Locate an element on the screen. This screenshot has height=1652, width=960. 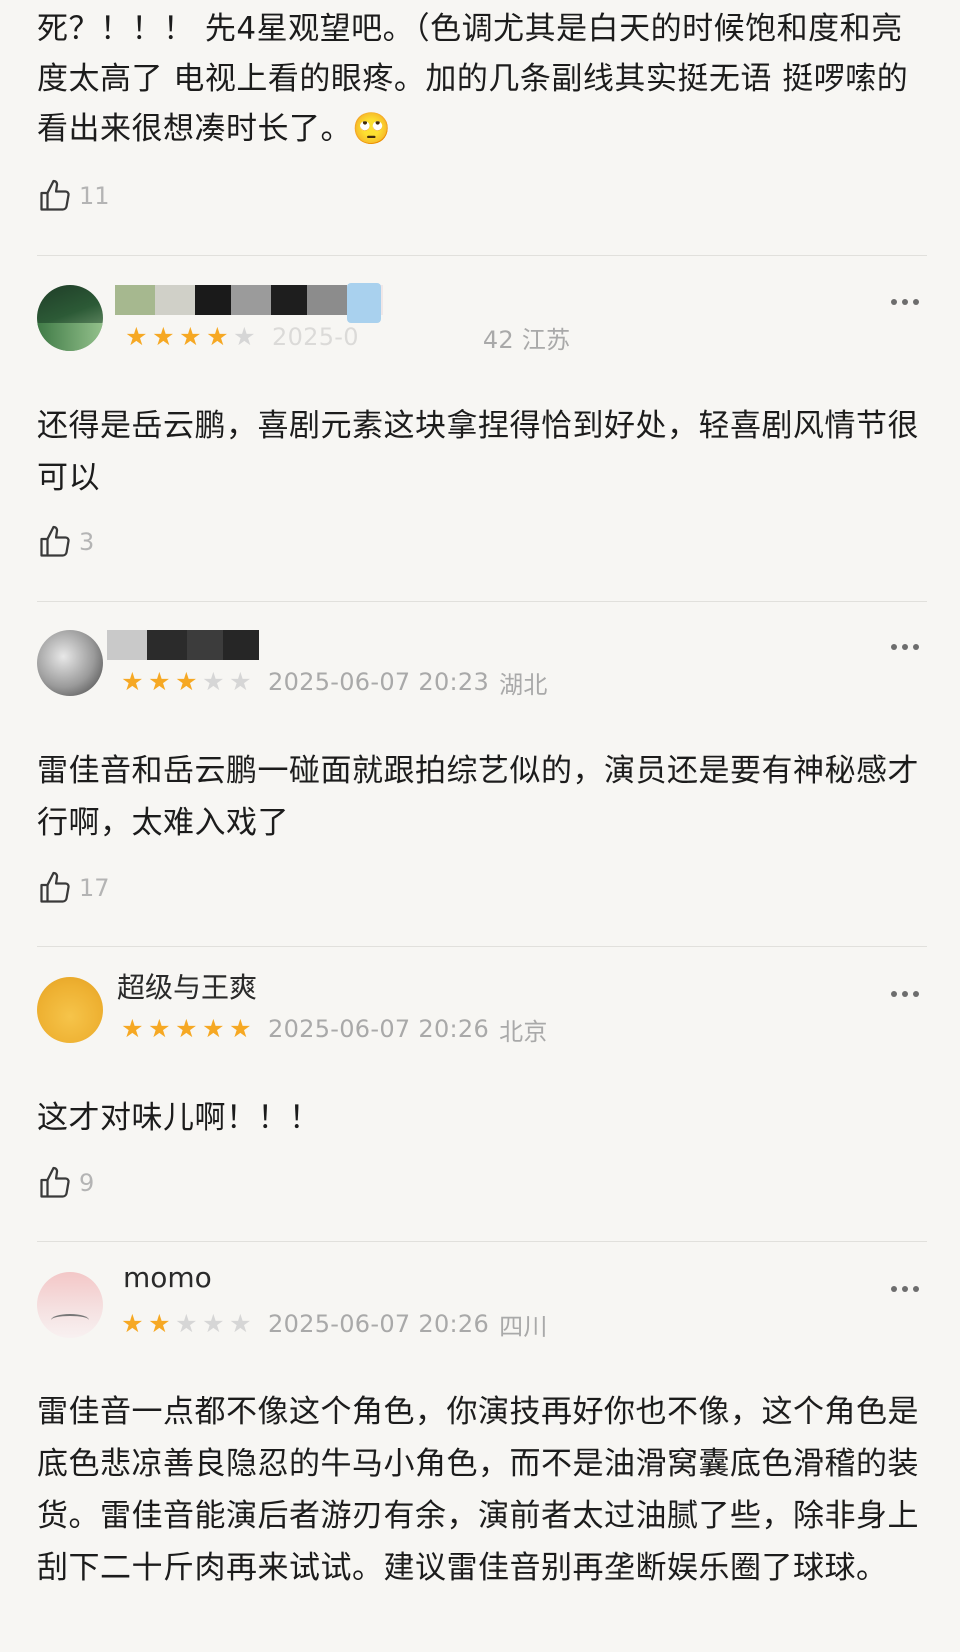
username: momo is located at coordinates (167, 1277).